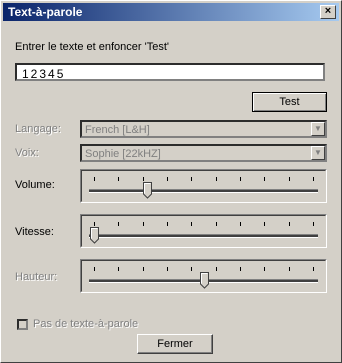  Describe the element at coordinates (175, 344) in the screenshot. I see `close-button: Fermer` at that location.